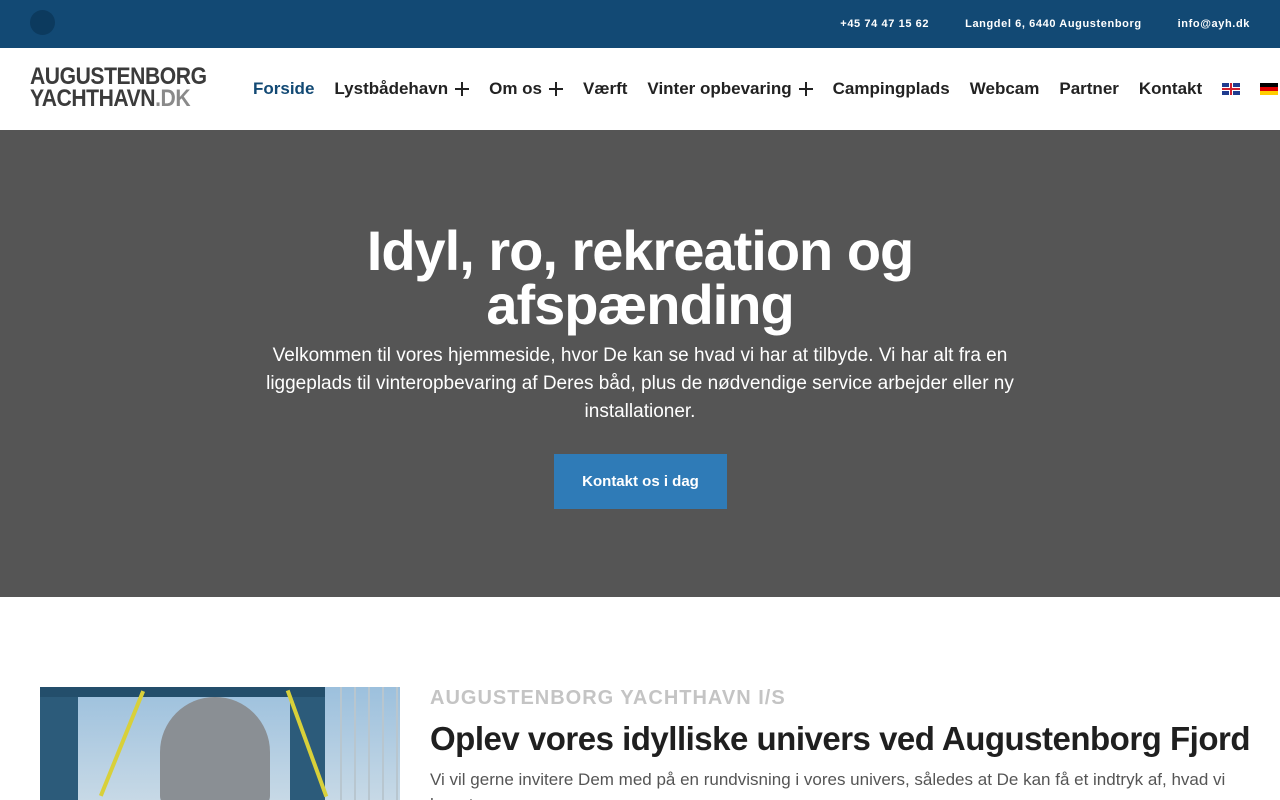 This screenshot has width=1280, height=800. Describe the element at coordinates (93, 98) in the screenshot. I see `logo-line2-text: YACHTHAVN` at that location.